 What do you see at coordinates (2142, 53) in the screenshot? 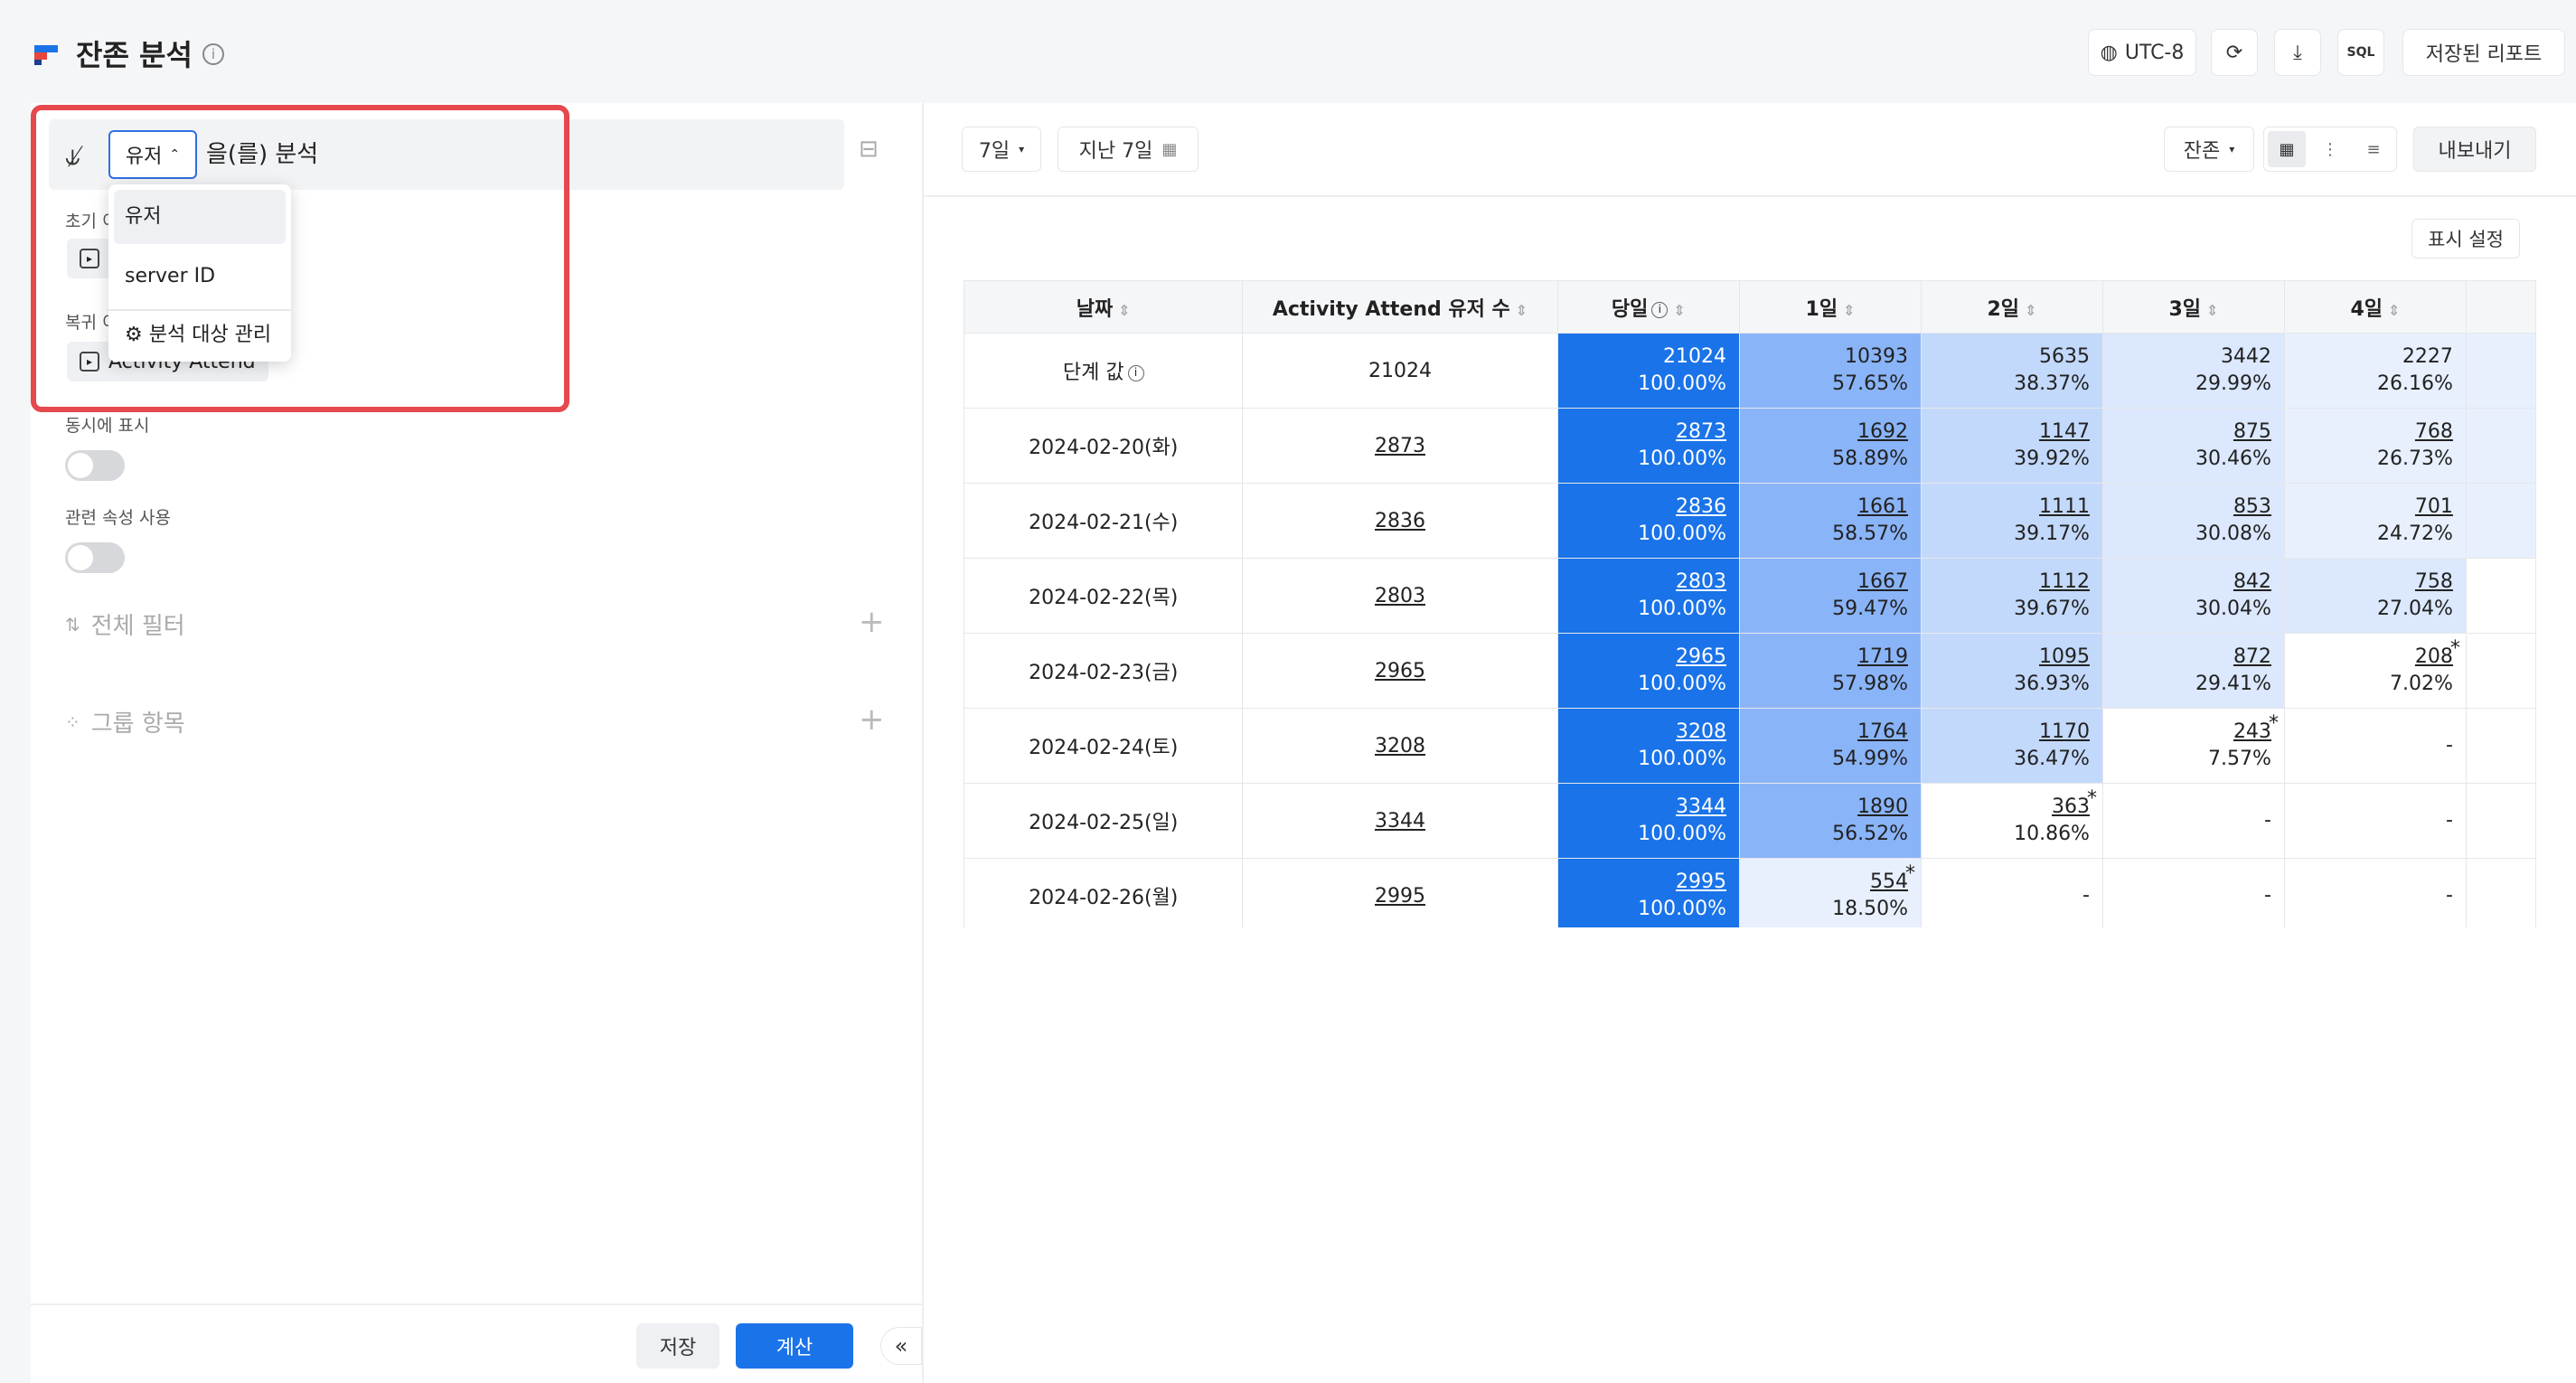
I see `timezone-button: ◍ UTC-8` at bounding box center [2142, 53].